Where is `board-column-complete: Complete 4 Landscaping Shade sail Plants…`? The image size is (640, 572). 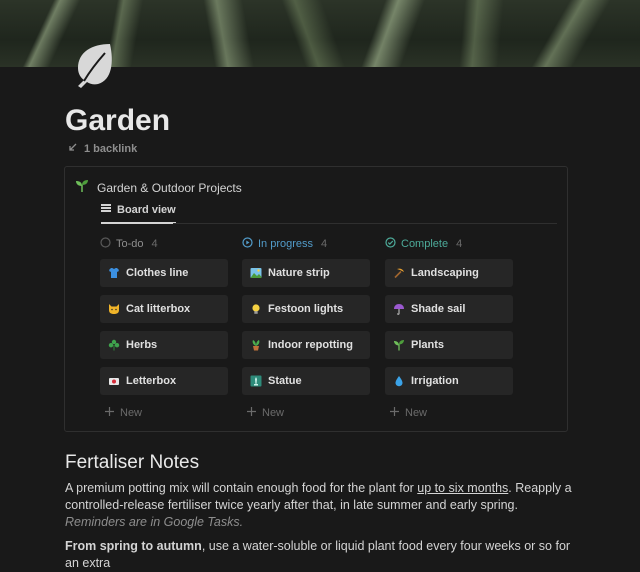
board-column-complete: Complete 4 Landscaping Shade sail Plants… is located at coordinates (449, 328).